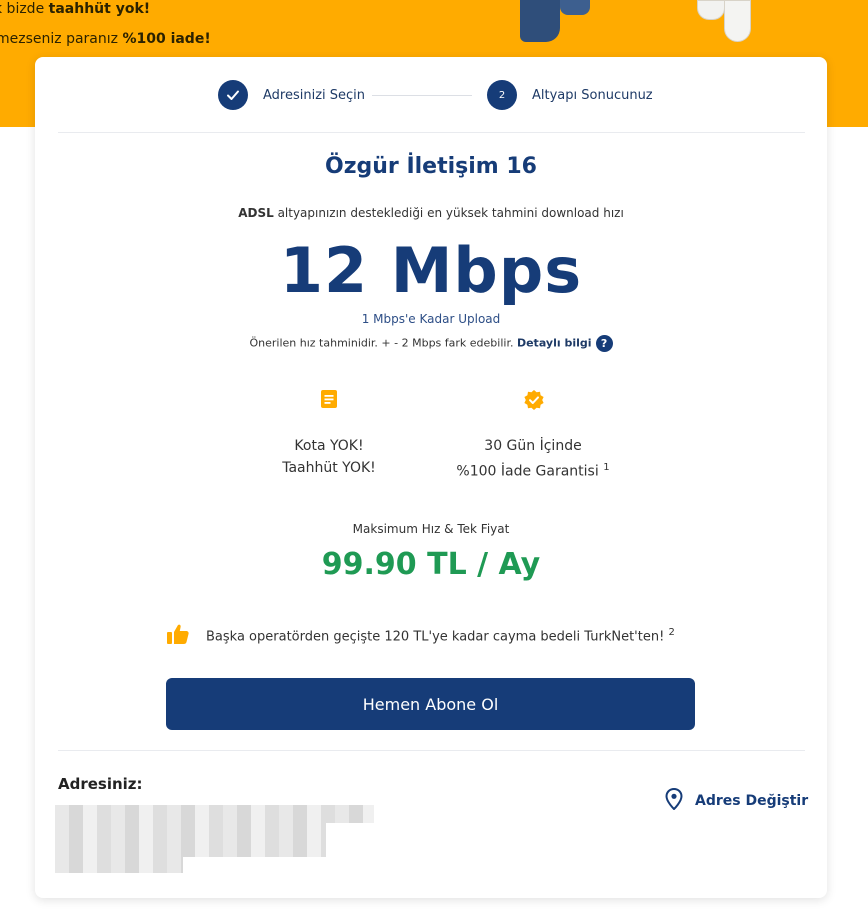 This screenshot has width=868, height=914. What do you see at coordinates (606, 467) in the screenshot?
I see `footnote-marker: 1` at bounding box center [606, 467].